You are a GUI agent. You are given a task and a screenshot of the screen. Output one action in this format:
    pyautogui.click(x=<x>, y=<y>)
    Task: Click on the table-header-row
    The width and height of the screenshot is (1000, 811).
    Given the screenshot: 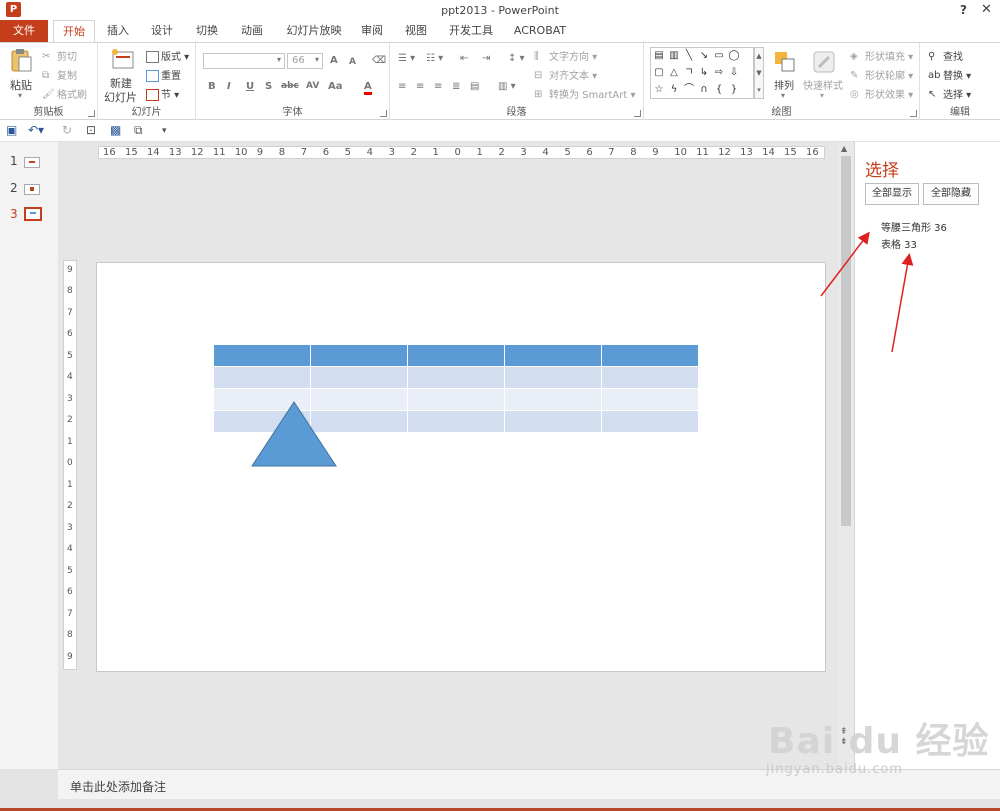 What is the action you would take?
    pyautogui.click(x=456, y=355)
    